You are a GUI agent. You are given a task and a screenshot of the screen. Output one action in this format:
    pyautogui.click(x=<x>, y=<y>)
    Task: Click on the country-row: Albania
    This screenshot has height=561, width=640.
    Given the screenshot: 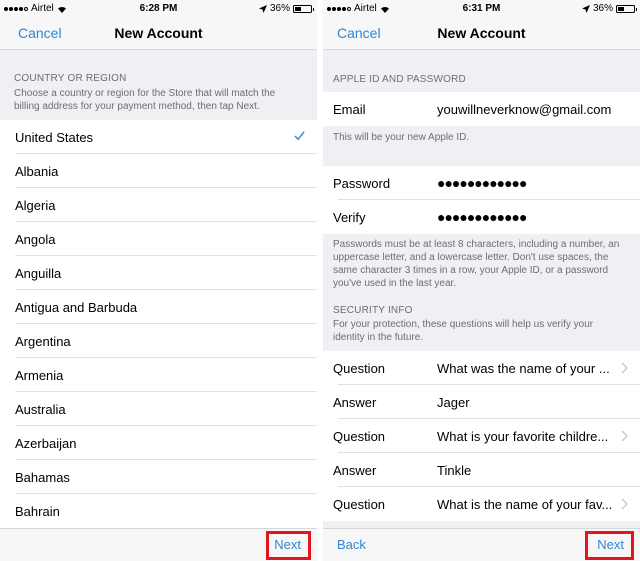 What is the action you would take?
    pyautogui.click(x=158, y=171)
    